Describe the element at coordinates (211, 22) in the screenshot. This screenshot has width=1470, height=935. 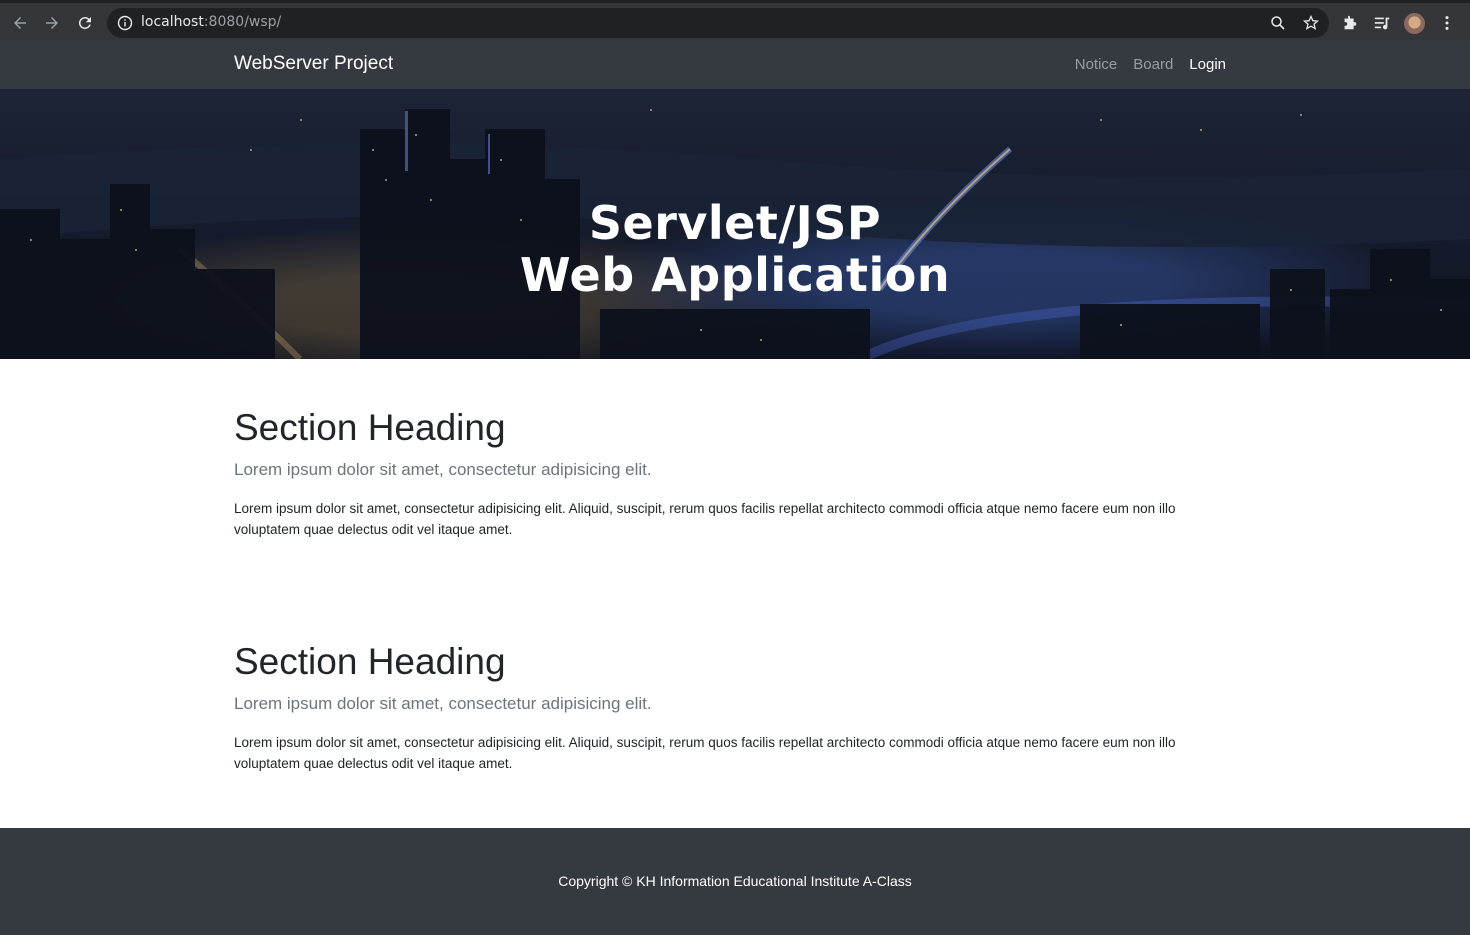
I see `url-text: localhost:8080/wsp/` at that location.